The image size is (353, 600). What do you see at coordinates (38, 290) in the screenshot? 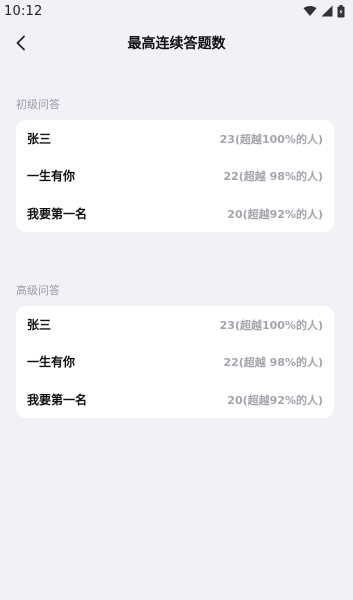
I see `section-label-advanced: 高级问答` at bounding box center [38, 290].